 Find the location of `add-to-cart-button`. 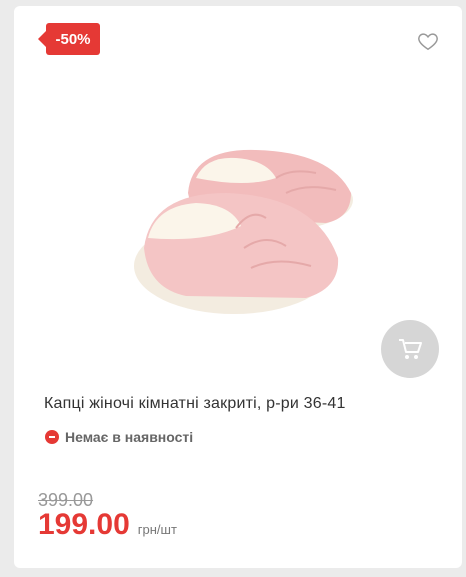

add-to-cart-button is located at coordinates (410, 349).